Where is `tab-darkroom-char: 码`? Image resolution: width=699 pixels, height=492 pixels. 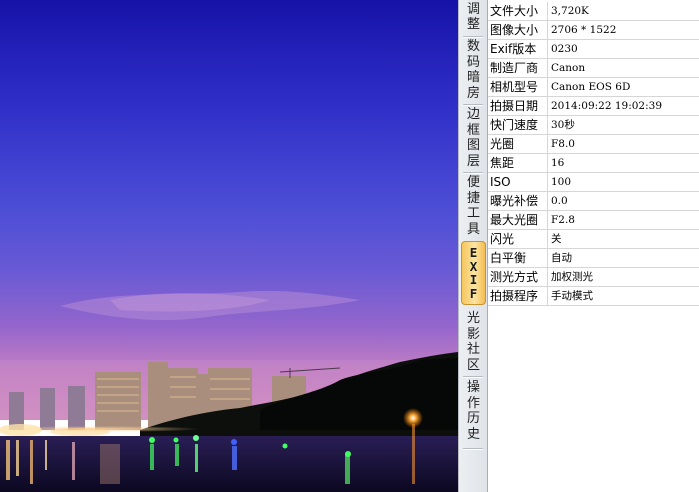
tab-darkroom-char: 码 is located at coordinates (473, 62).